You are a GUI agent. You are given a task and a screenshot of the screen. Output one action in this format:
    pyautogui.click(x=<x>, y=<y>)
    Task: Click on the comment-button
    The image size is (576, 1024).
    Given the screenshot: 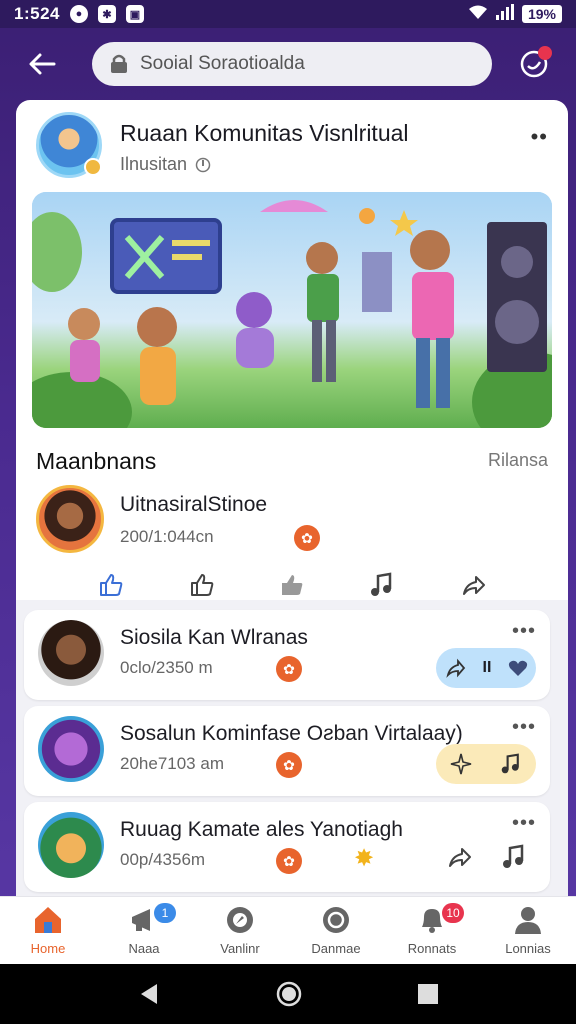 What is the action you would take?
    pyautogui.click(x=202, y=585)
    